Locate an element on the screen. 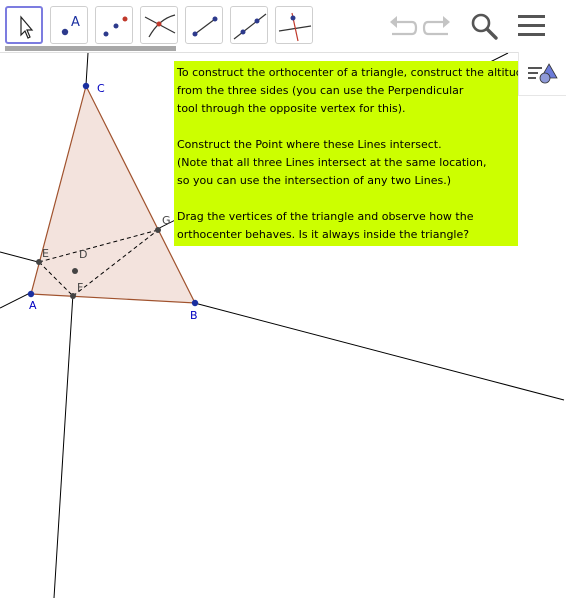 Image resolution: width=566 pixels, height=600 pixels. undo-button is located at coordinates (402, 26).